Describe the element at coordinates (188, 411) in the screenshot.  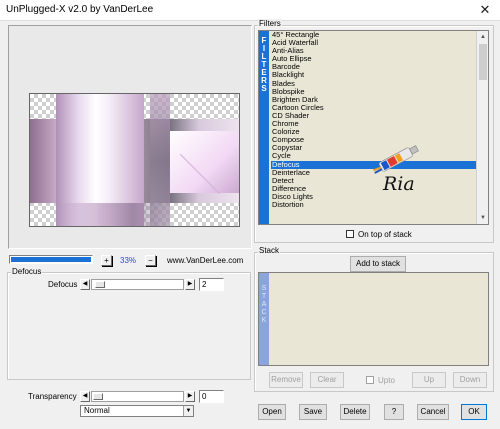
I see `chevron-down-icon: ▼` at that location.